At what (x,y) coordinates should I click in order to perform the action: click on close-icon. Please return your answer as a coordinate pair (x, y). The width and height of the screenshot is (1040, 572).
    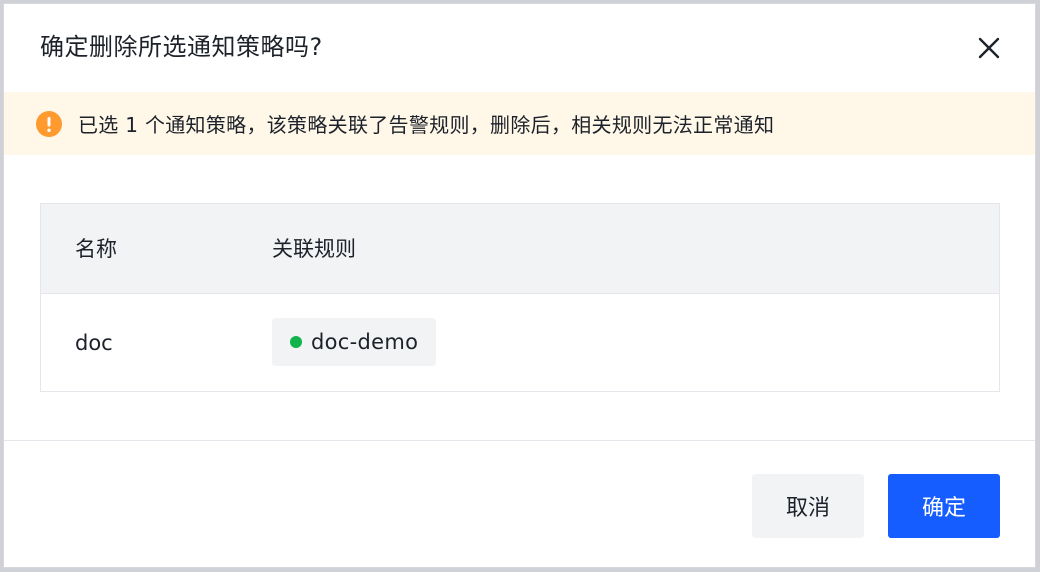
    Looking at the image, I should click on (989, 48).